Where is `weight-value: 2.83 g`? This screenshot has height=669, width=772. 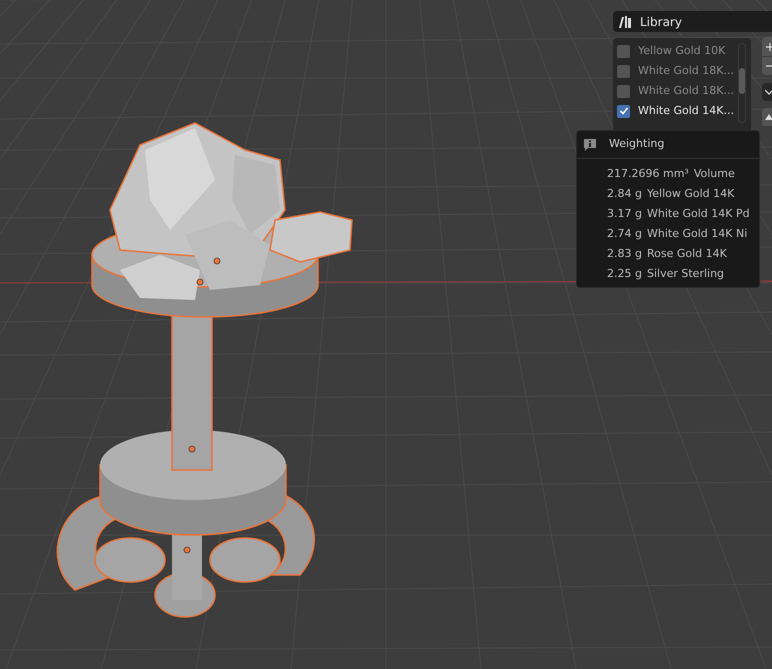 weight-value: 2.83 g is located at coordinates (624, 254).